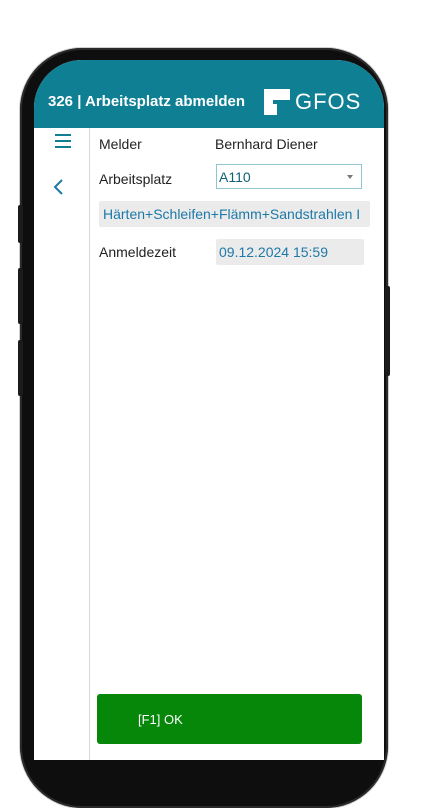  I want to click on arbeitsplatz-label: Arbeitsplatz, so click(136, 179).